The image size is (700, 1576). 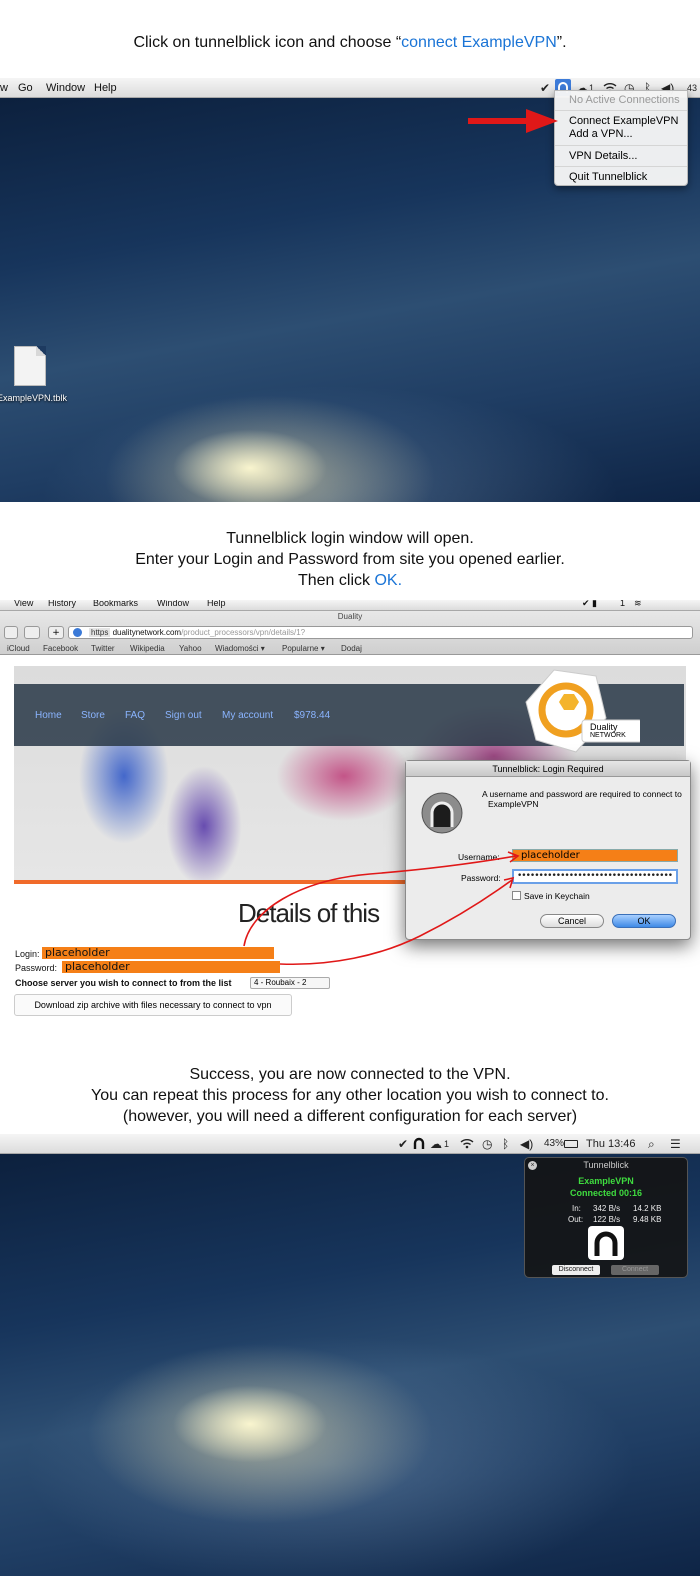 What do you see at coordinates (606, 1193) in the screenshot?
I see `connection-status: Connected 00:16` at bounding box center [606, 1193].